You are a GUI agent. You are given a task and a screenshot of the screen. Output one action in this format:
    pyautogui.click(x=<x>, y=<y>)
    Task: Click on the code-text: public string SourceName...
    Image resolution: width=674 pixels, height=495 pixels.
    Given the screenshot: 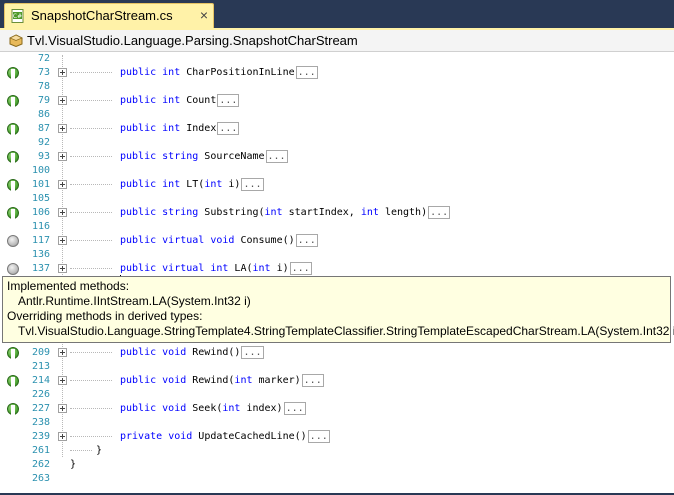 What is the action you would take?
    pyautogui.click(x=204, y=157)
    